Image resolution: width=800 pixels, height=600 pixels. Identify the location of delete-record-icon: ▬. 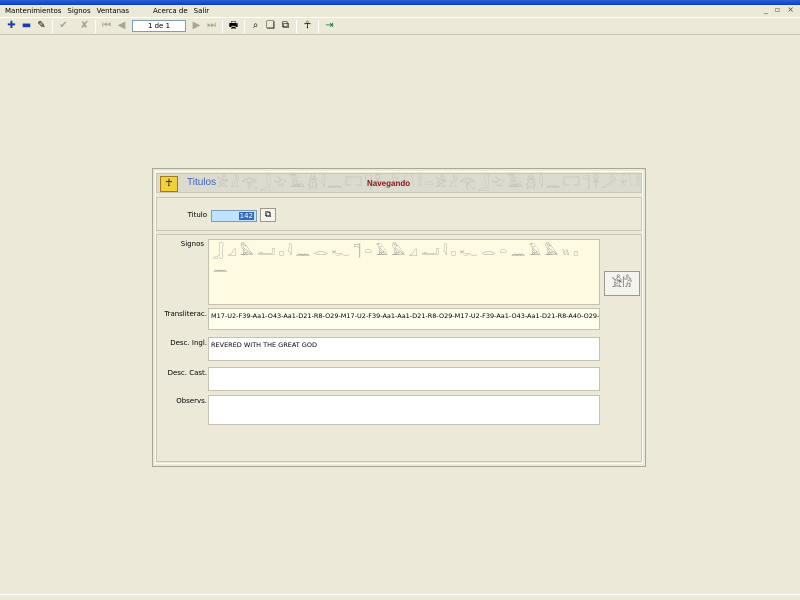
(26, 26).